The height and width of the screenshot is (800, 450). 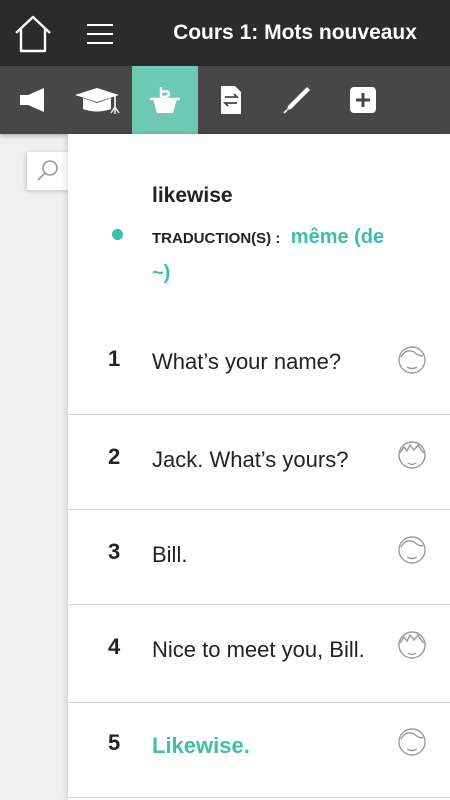 What do you see at coordinates (114, 551) in the screenshot?
I see `line-number: 3` at bounding box center [114, 551].